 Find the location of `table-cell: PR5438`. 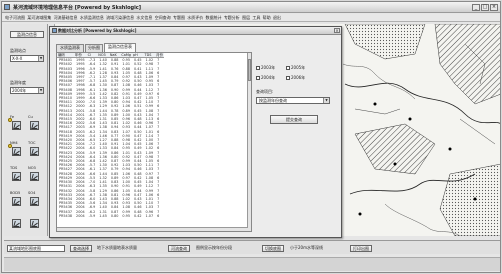

table-cell: PR5438 is located at coordinates (66, 215).